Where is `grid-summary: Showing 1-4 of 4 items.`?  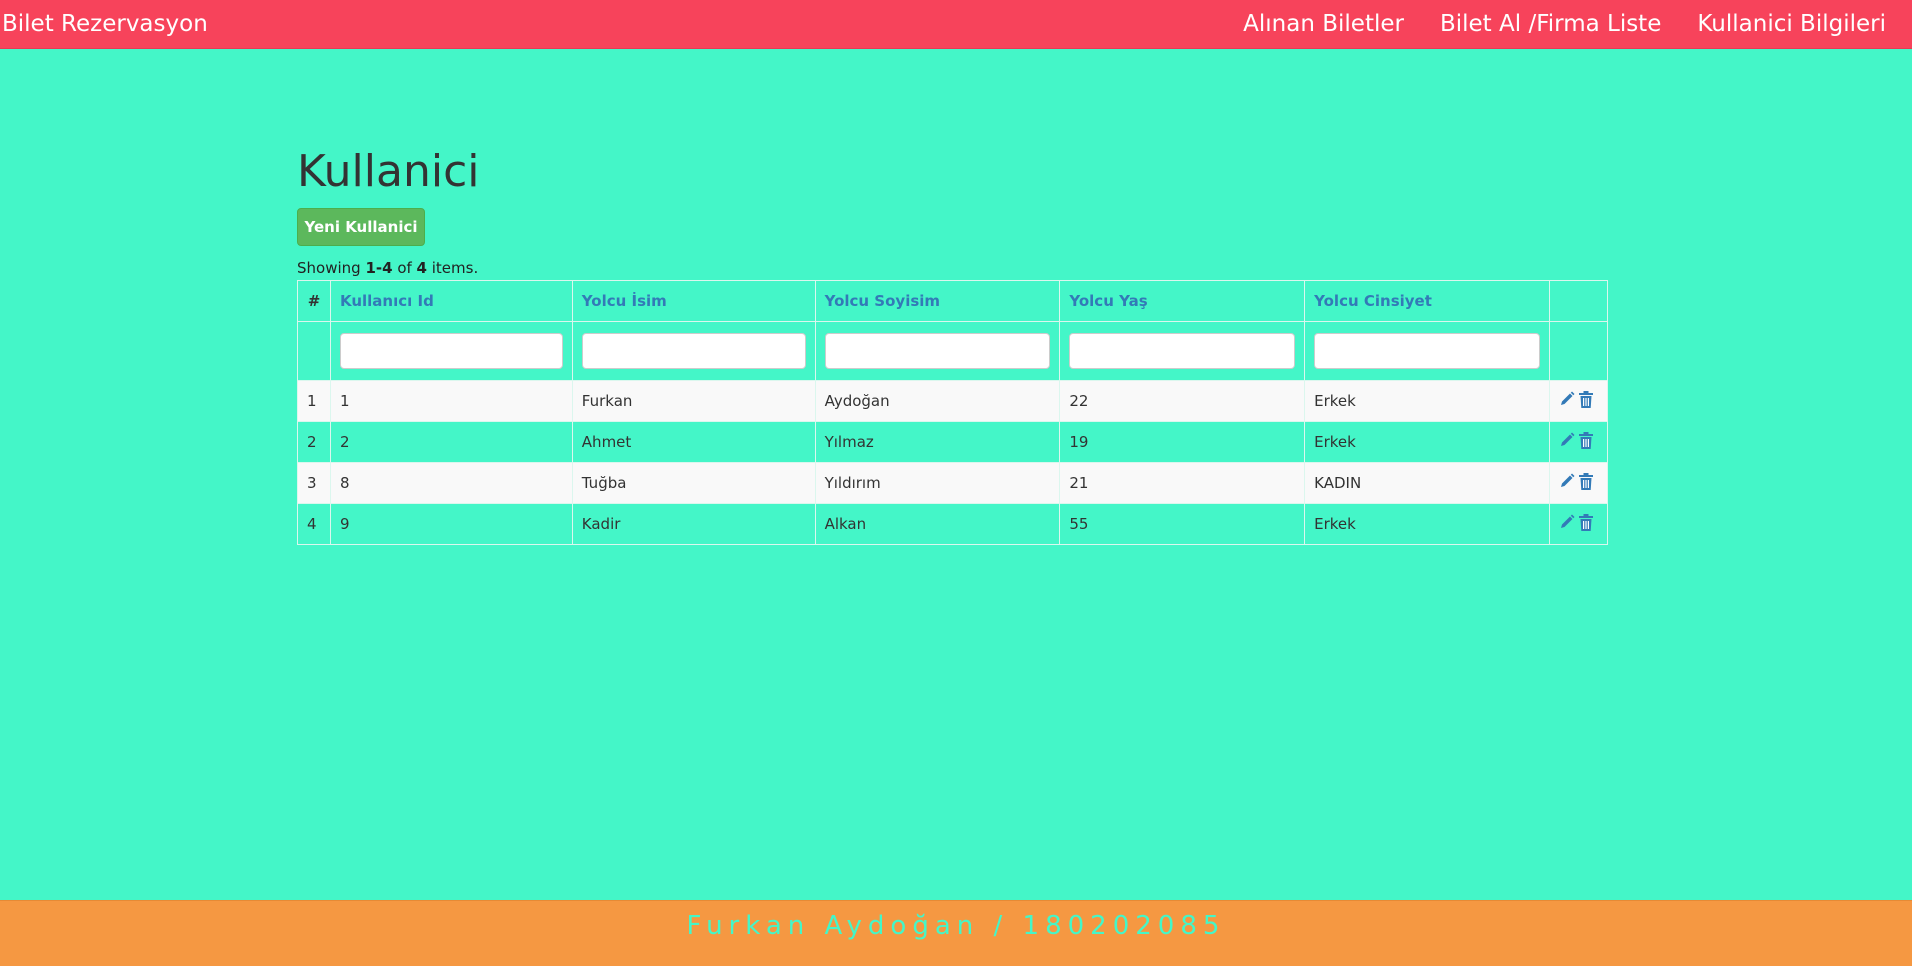
grid-summary: Showing 1-4 of 4 items. is located at coordinates (387, 268).